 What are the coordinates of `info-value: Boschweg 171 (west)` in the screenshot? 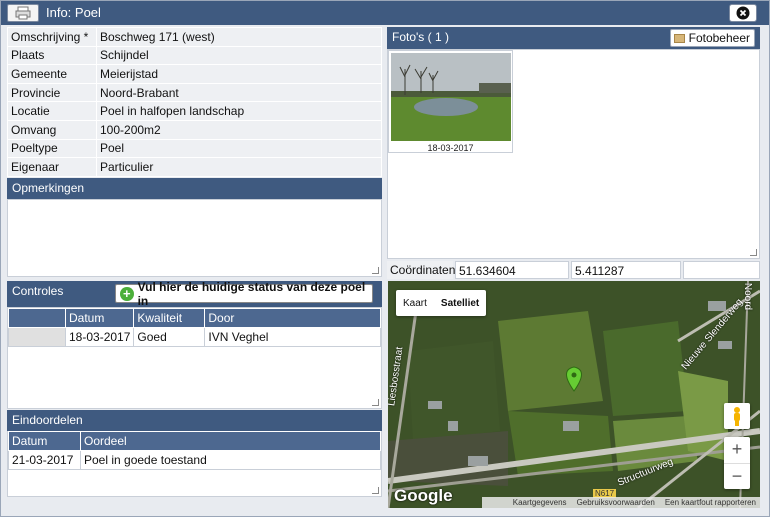 It's located at (239, 37).